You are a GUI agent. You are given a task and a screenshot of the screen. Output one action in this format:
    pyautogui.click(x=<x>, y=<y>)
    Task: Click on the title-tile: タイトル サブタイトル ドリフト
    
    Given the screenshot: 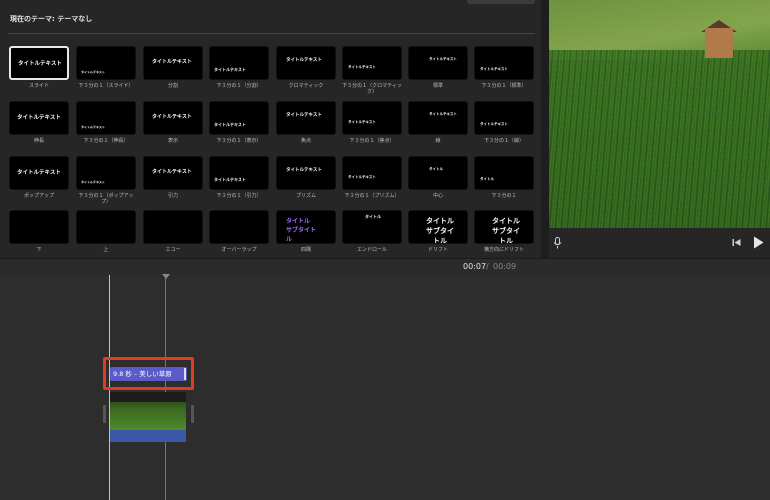 What is the action you would take?
    pyautogui.click(x=438, y=231)
    